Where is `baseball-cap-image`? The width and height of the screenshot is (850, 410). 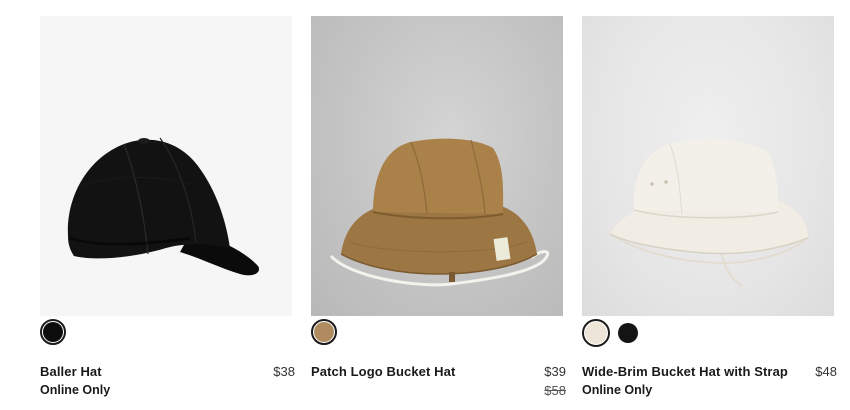 baseball-cap-image is located at coordinates (163, 206).